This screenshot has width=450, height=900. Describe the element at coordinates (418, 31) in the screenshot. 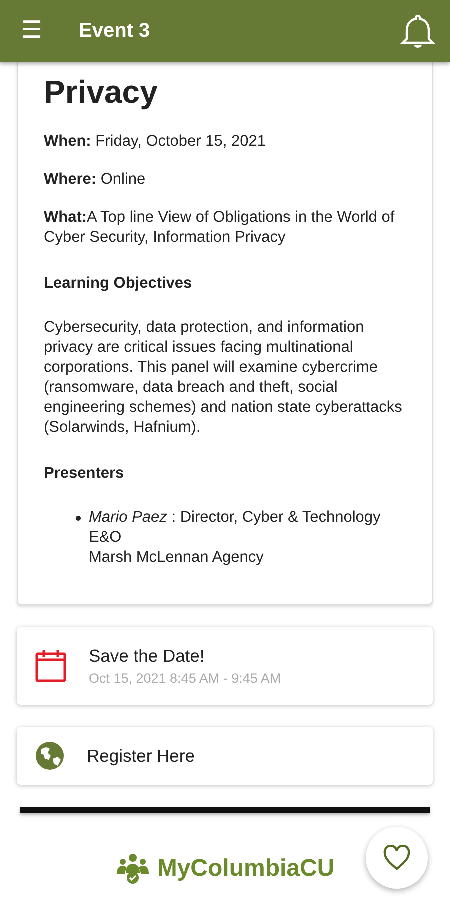

I see `bell-icon` at that location.